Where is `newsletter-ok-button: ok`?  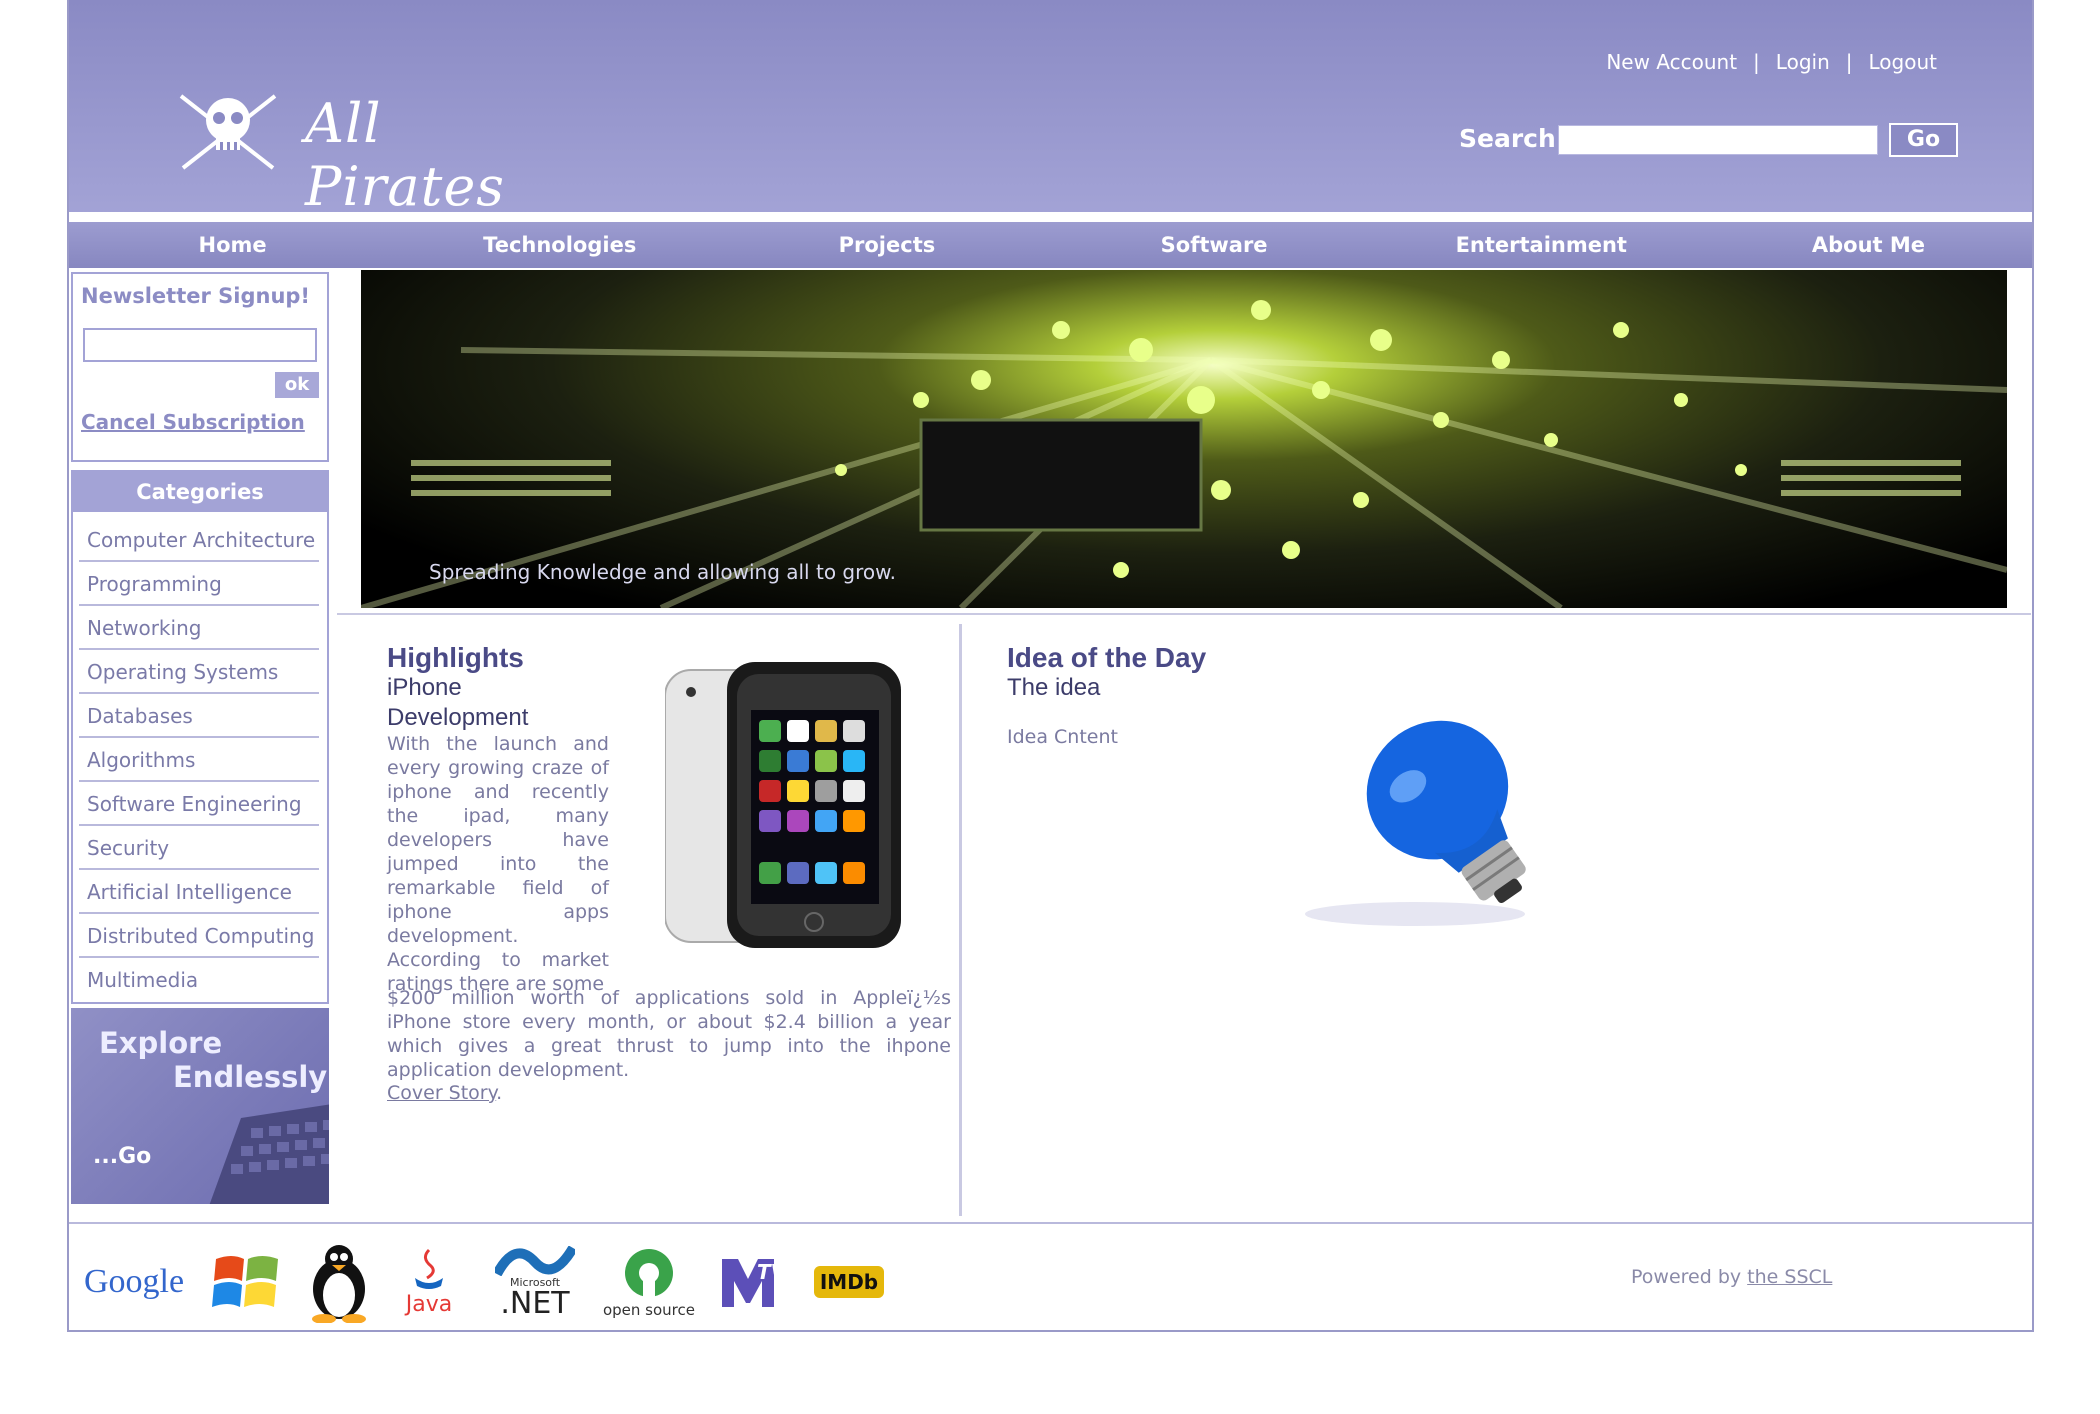 newsletter-ok-button: ok is located at coordinates (297, 385).